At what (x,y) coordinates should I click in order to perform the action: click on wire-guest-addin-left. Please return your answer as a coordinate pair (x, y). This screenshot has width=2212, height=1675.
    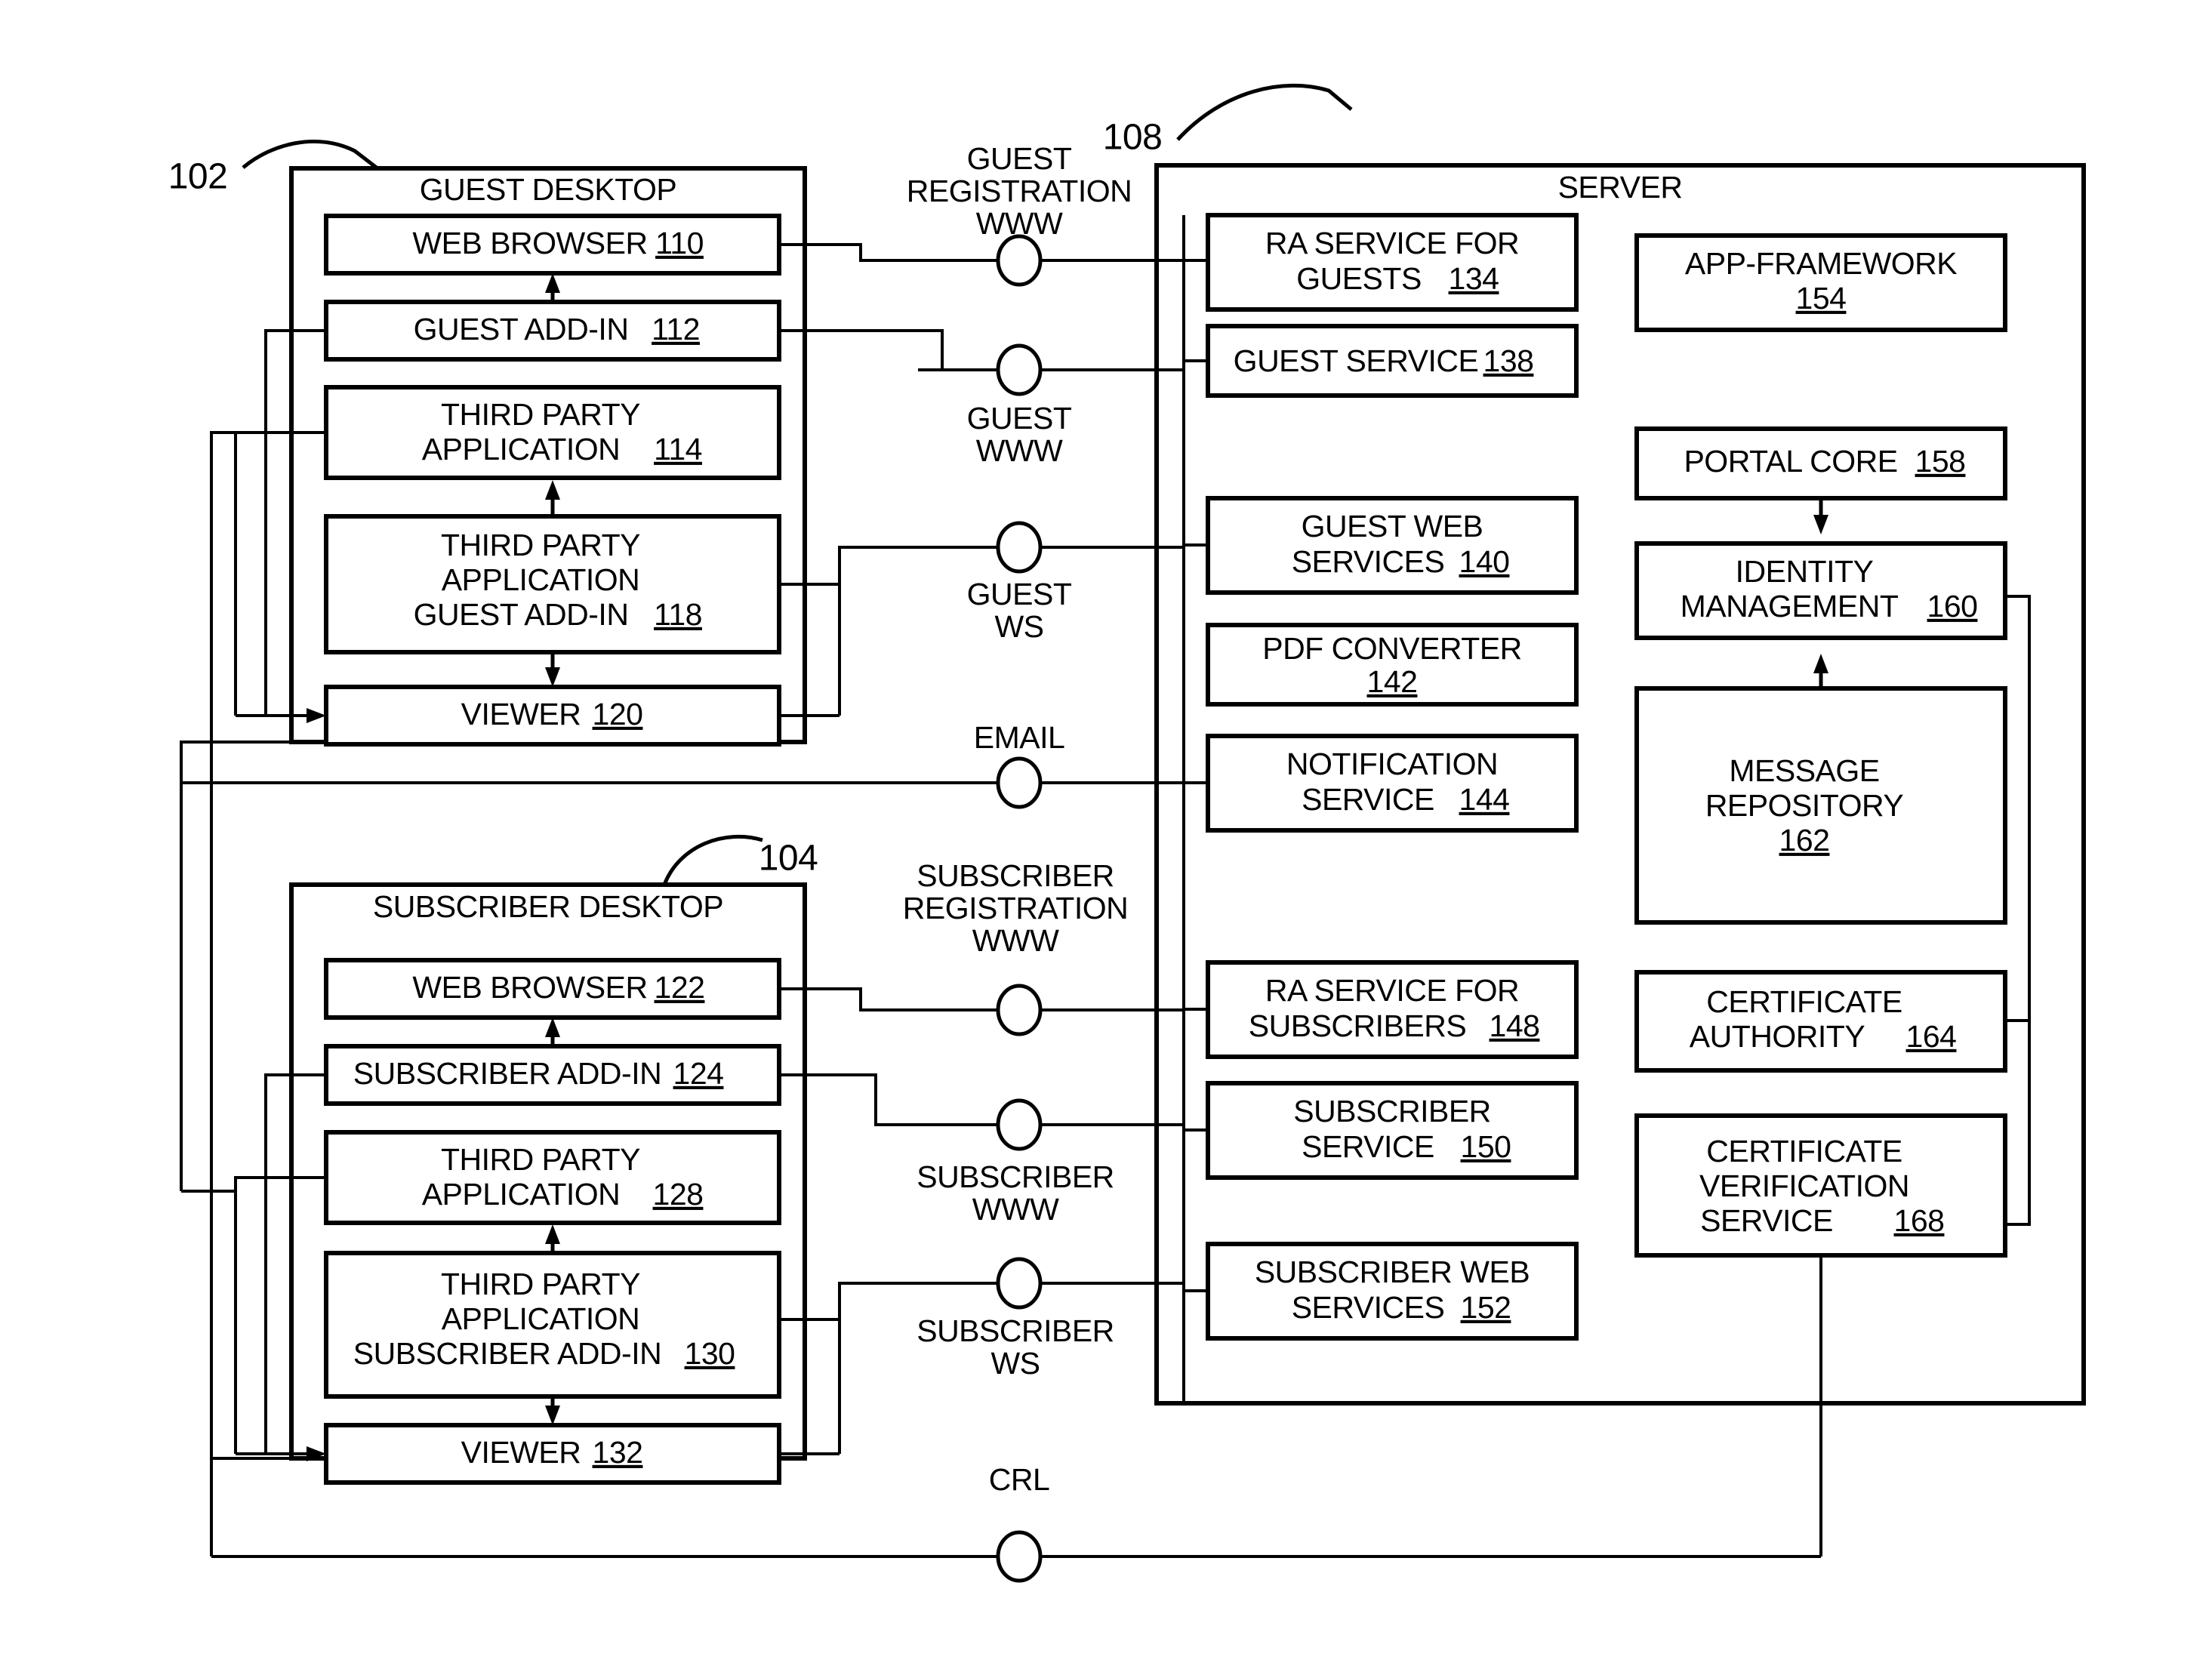
    Looking at the image, I should click on (295, 522).